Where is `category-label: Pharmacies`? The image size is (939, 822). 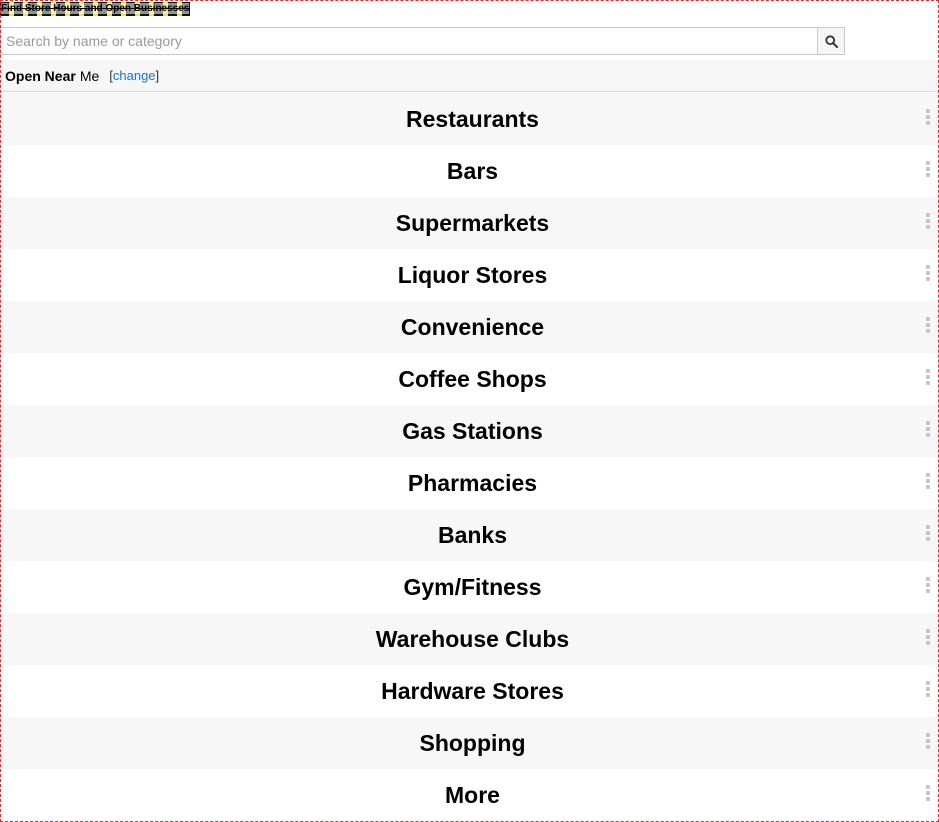 category-label: Pharmacies is located at coordinates (472, 482).